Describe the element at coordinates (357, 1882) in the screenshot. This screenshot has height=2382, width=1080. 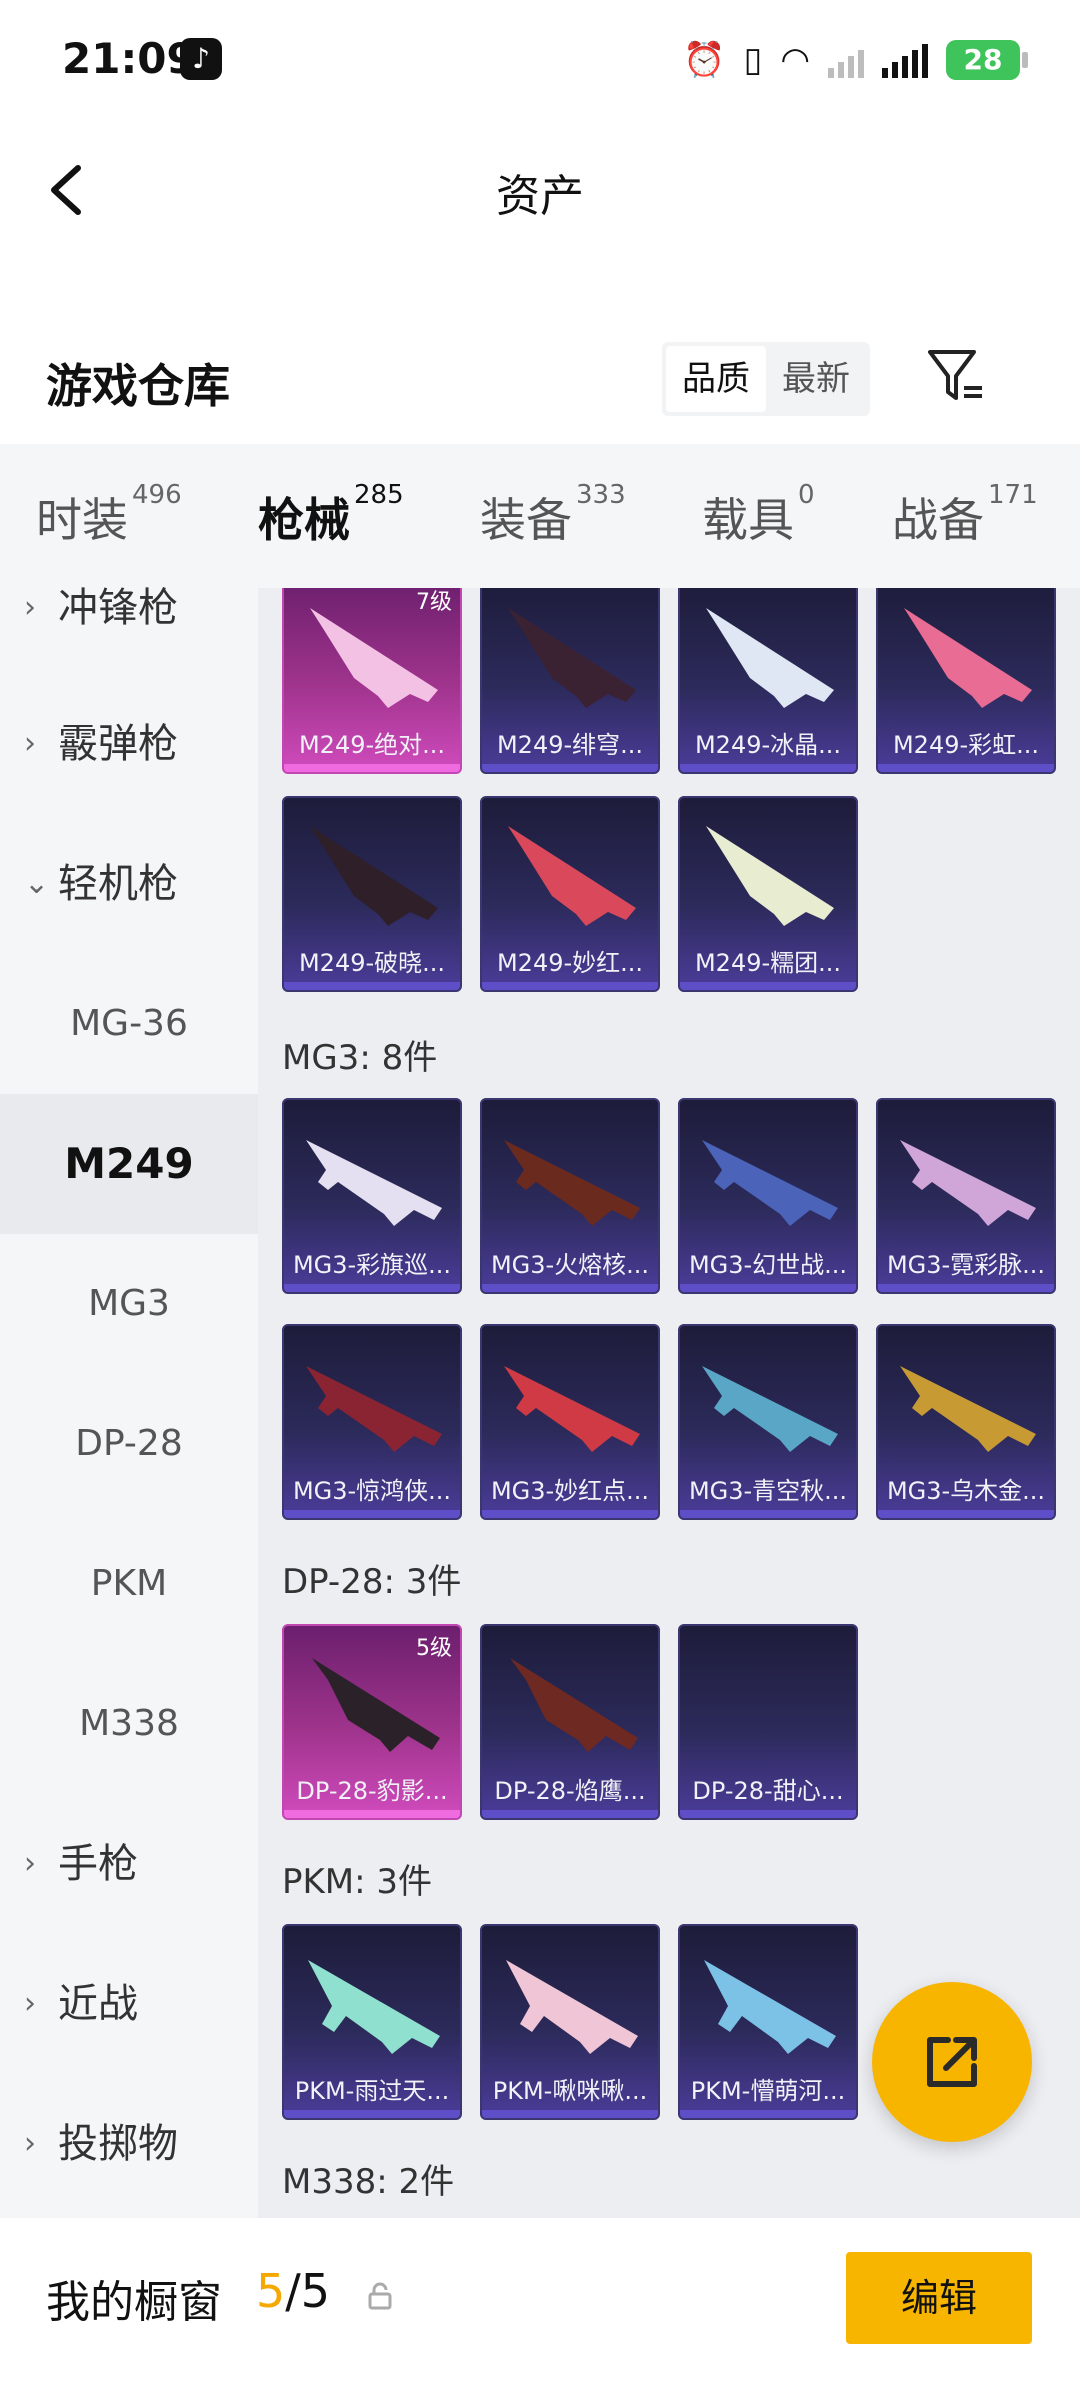
I see `section-title-pkm: PKM: 3件` at that location.